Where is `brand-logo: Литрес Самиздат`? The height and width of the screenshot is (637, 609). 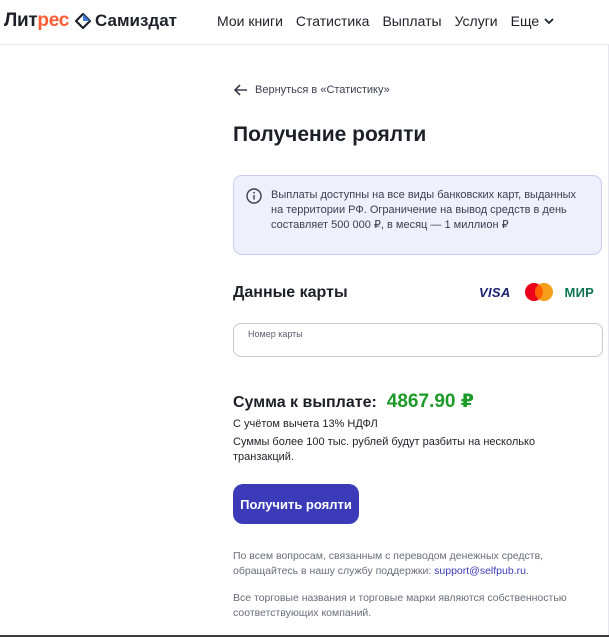 brand-logo: Литрес Самиздат is located at coordinates (90, 21).